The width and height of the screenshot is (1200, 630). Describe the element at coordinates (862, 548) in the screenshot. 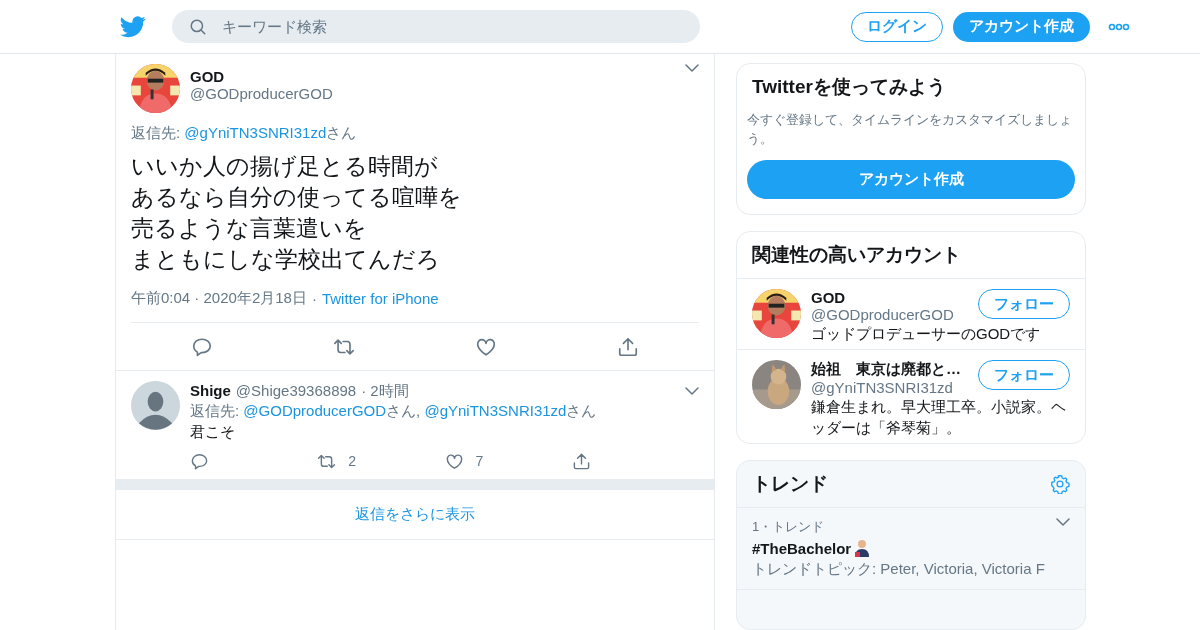

I see `person-icon` at that location.